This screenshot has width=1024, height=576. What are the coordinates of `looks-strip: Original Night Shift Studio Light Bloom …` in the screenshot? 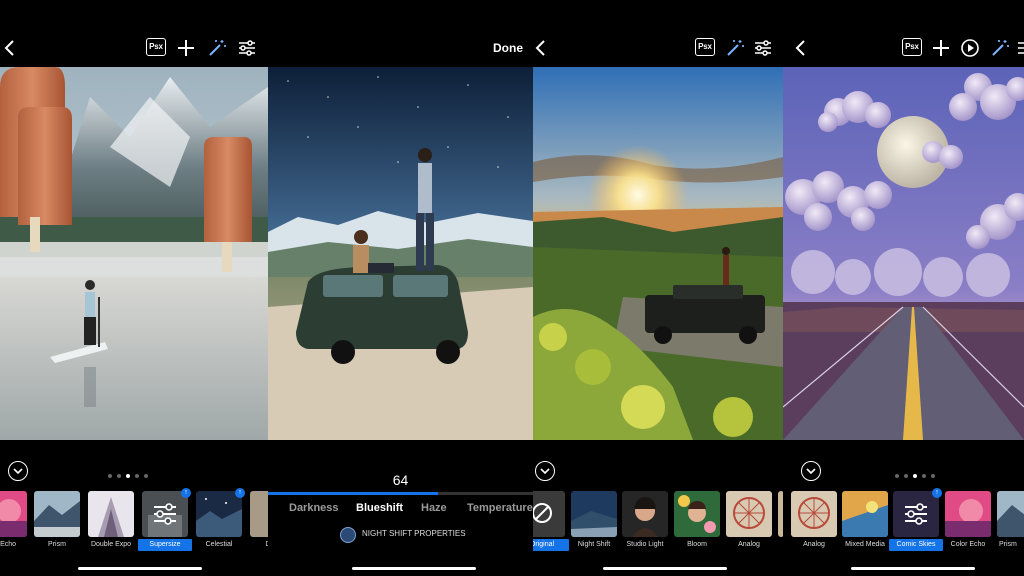 It's located at (658, 521).